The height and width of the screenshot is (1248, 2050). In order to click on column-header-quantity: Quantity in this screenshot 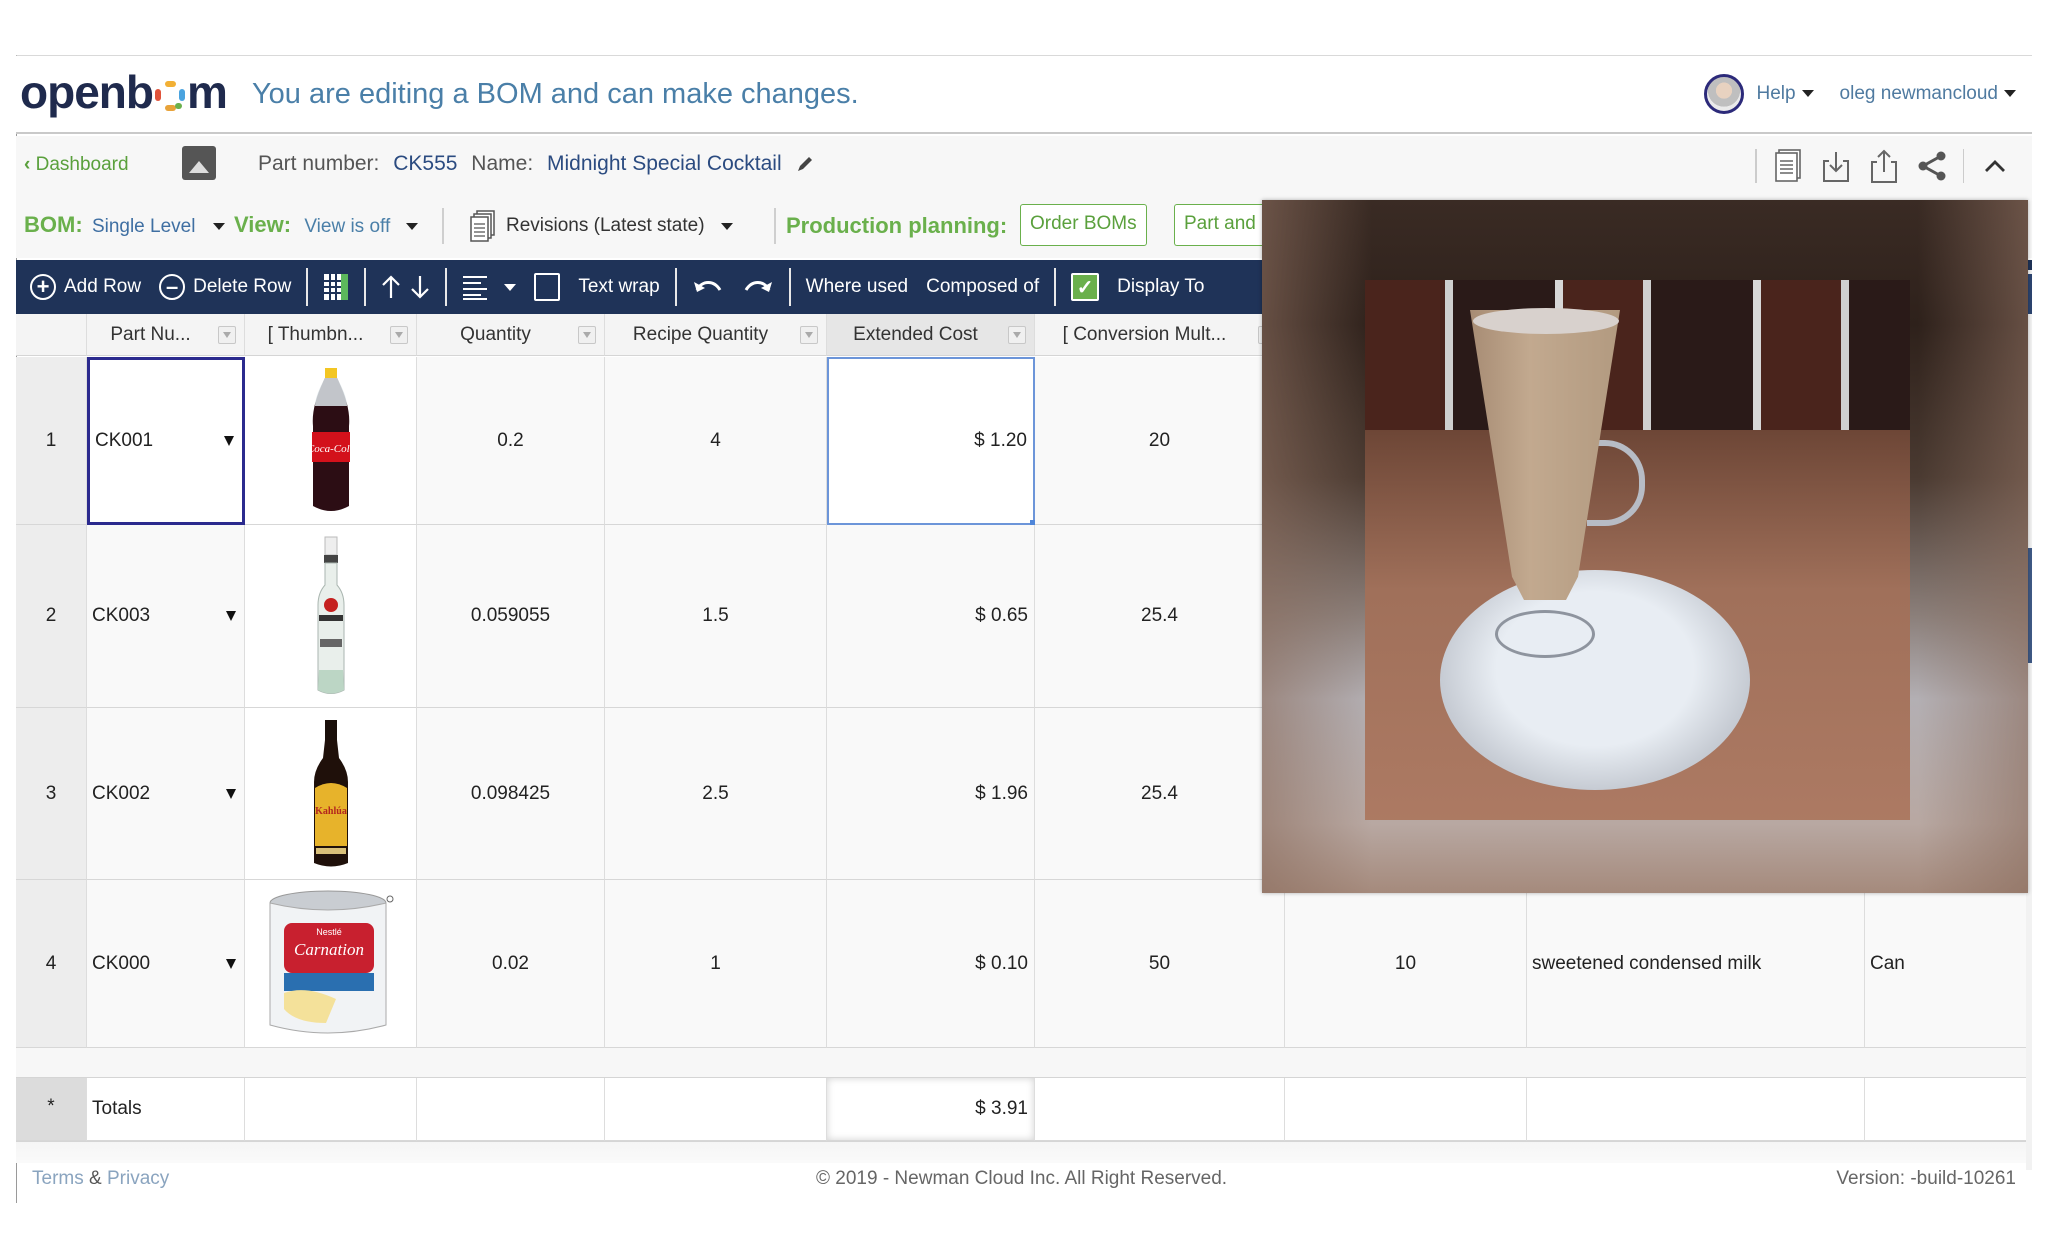, I will do `click(511, 335)`.